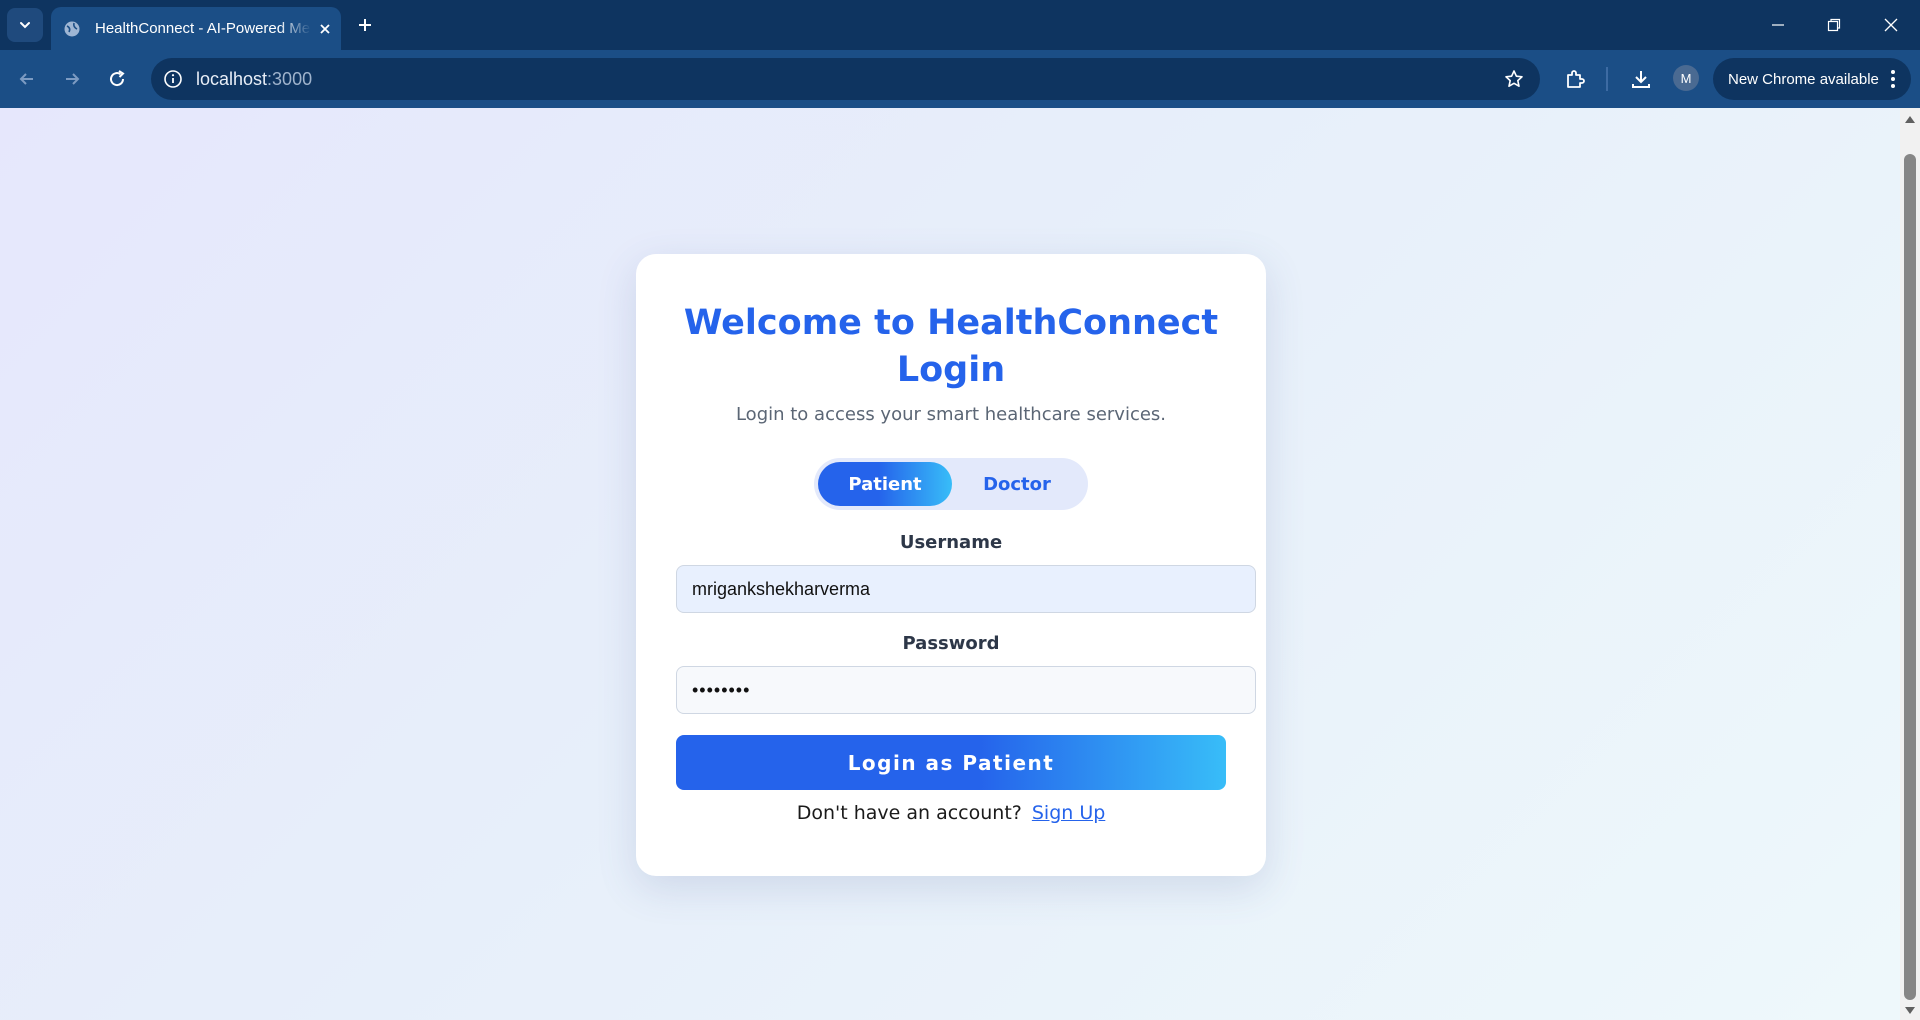 This screenshot has height=1020, width=1920. I want to click on role-toggle: Patient Doctor, so click(951, 484).